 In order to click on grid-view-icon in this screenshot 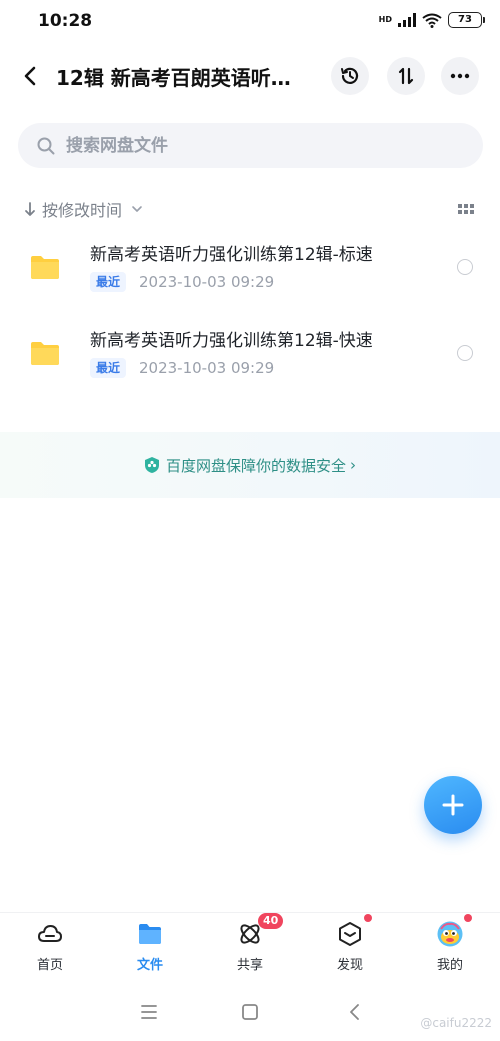, I will do `click(466, 209)`.